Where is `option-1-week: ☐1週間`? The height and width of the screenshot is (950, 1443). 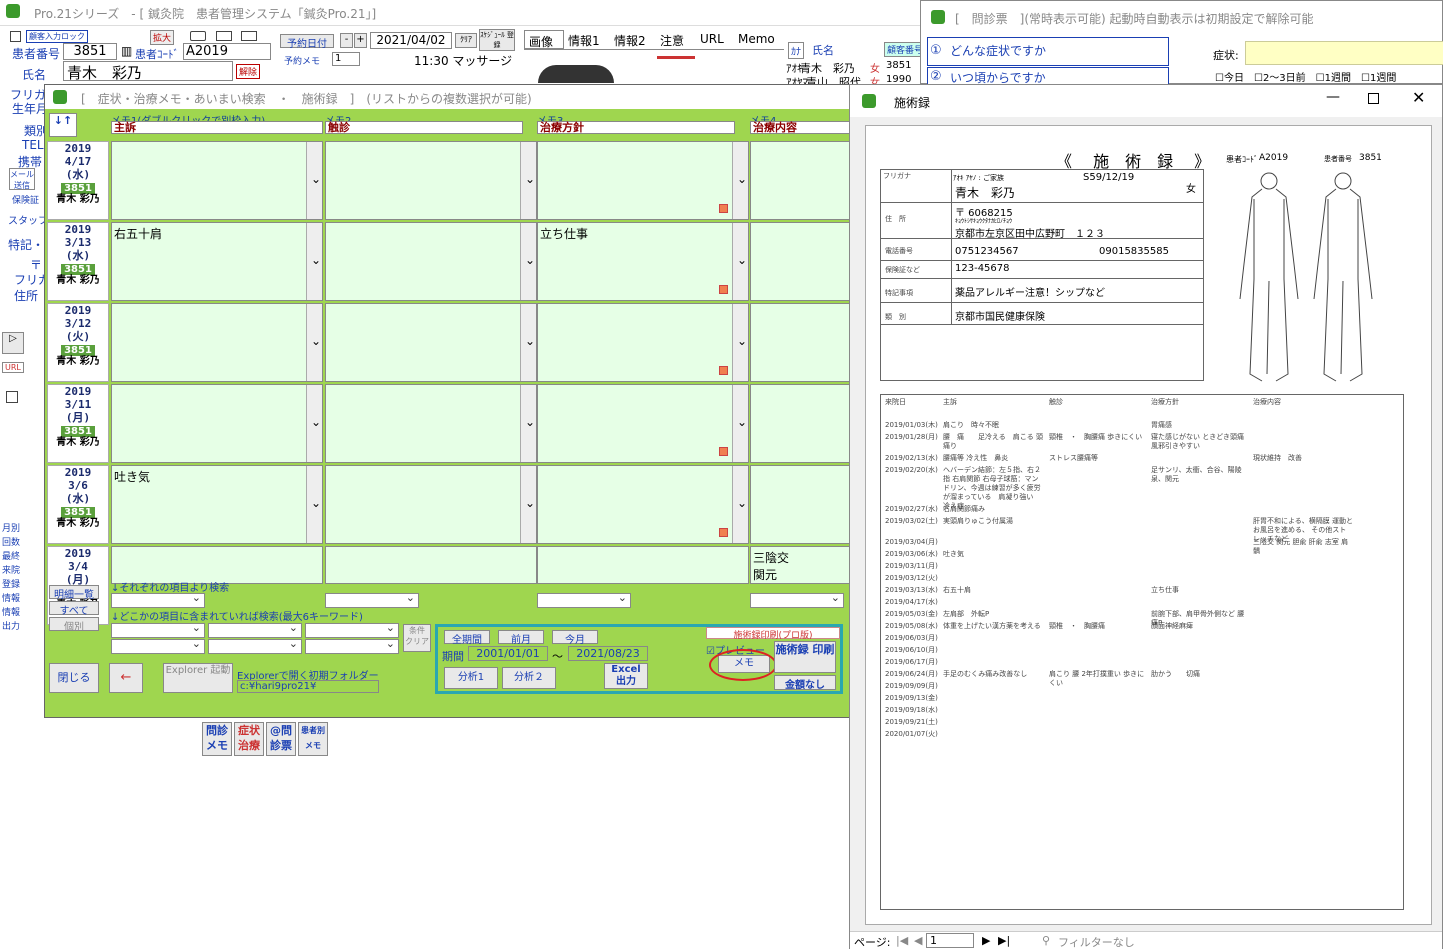
option-1-week: ☐1週間 is located at coordinates (1333, 76).